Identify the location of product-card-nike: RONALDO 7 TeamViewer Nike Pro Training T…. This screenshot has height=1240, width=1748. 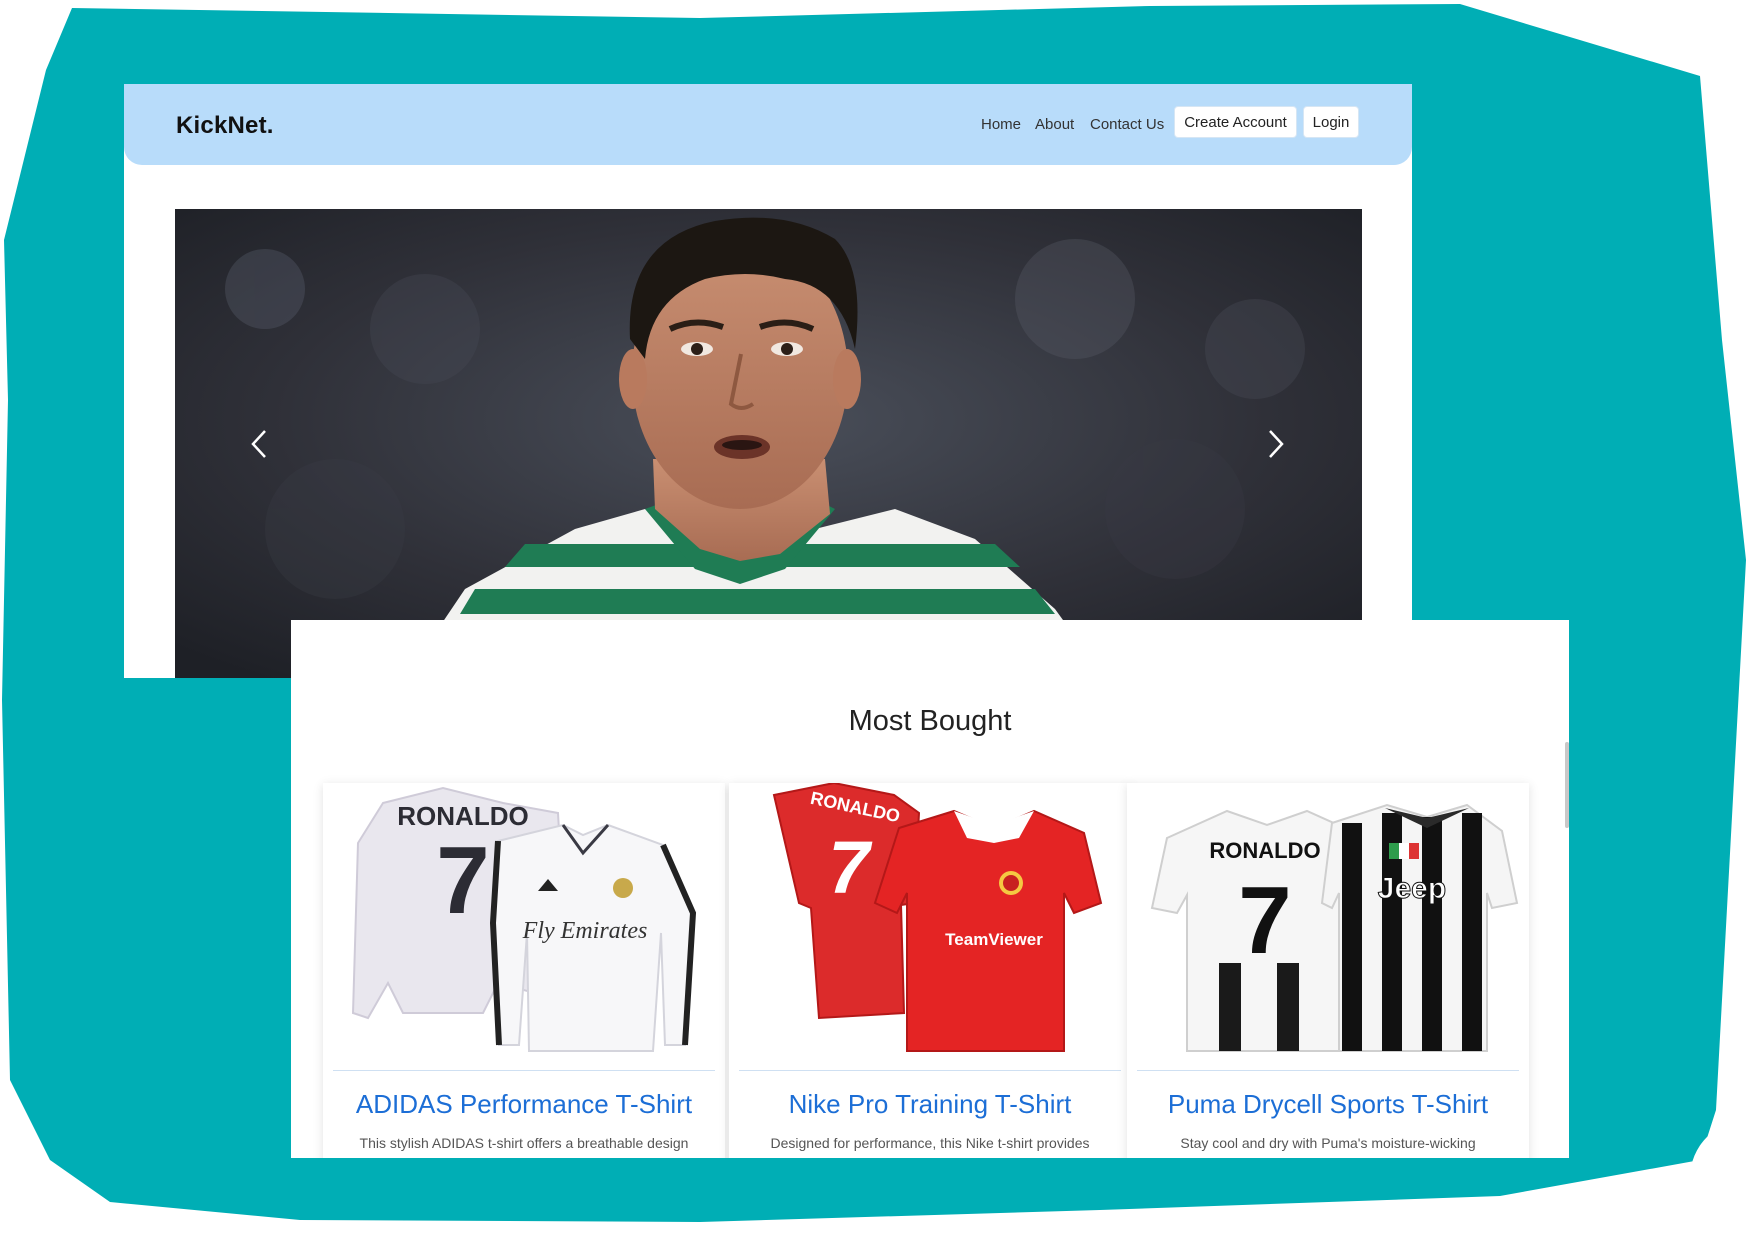
(930, 970).